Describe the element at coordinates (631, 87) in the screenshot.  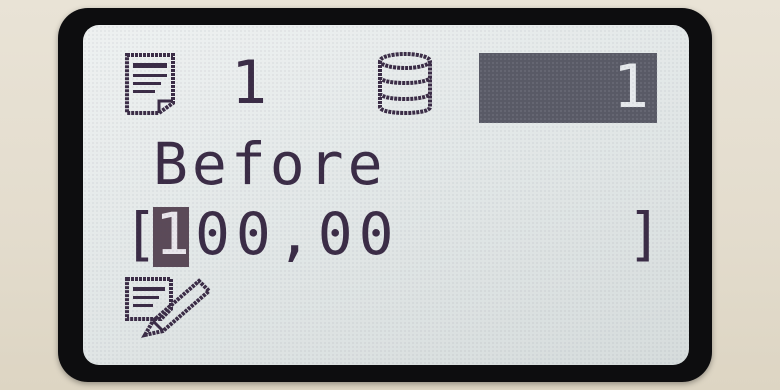
I see `counter-value: 1` at that location.